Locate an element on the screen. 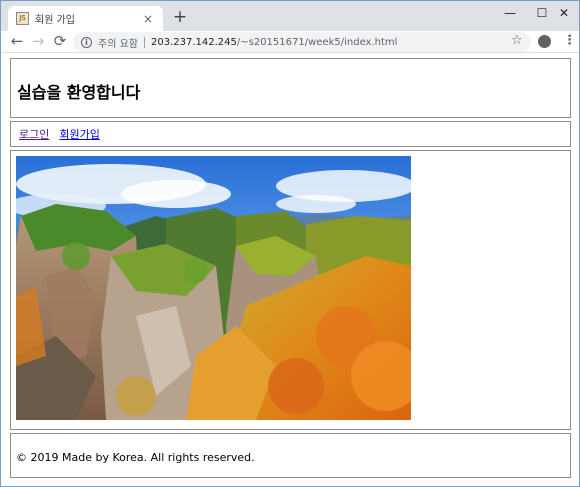 The height and width of the screenshot is (487, 580). tab-active: JS 회원 가입 × is located at coordinates (85, 18).